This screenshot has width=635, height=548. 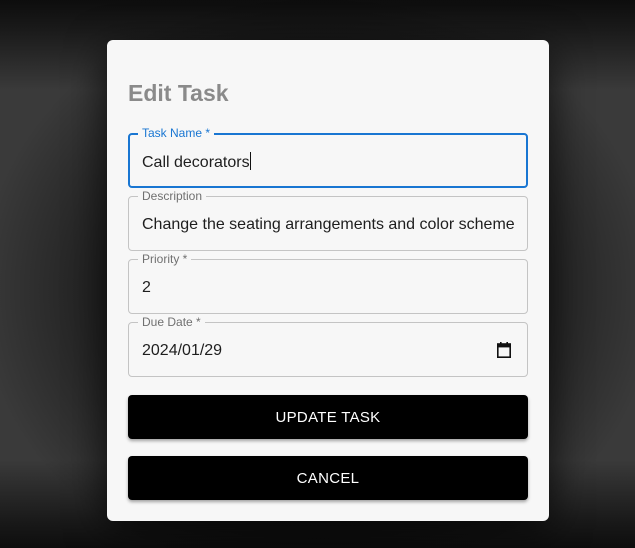 I want to click on due-date-field: Due Date * 2024/01/29, so click(x=328, y=346).